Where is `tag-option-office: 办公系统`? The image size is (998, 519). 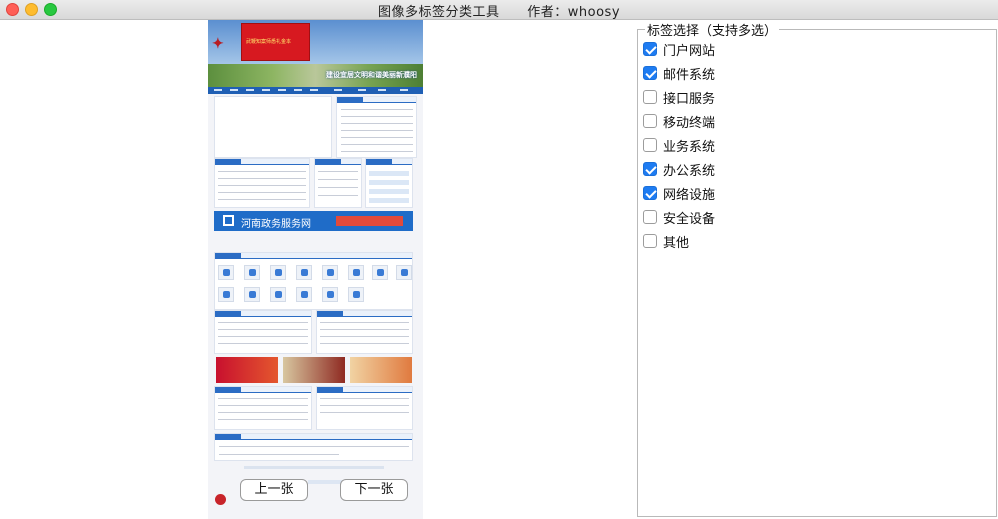 tag-option-office: 办公系统 is located at coordinates (679, 169).